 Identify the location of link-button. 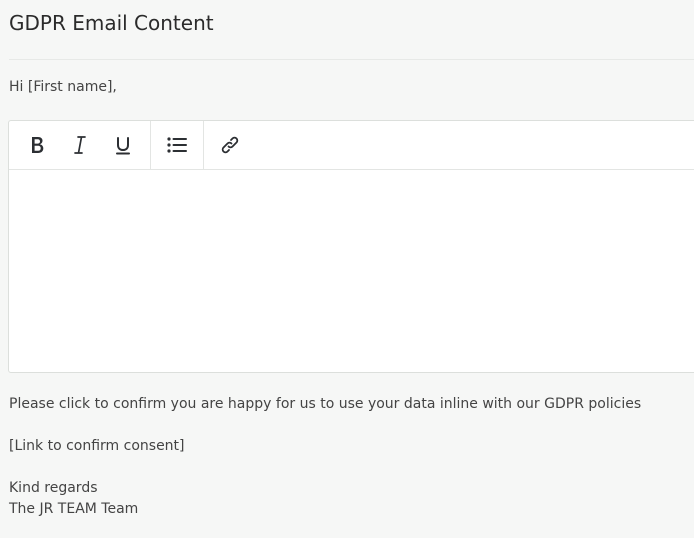
(230, 145).